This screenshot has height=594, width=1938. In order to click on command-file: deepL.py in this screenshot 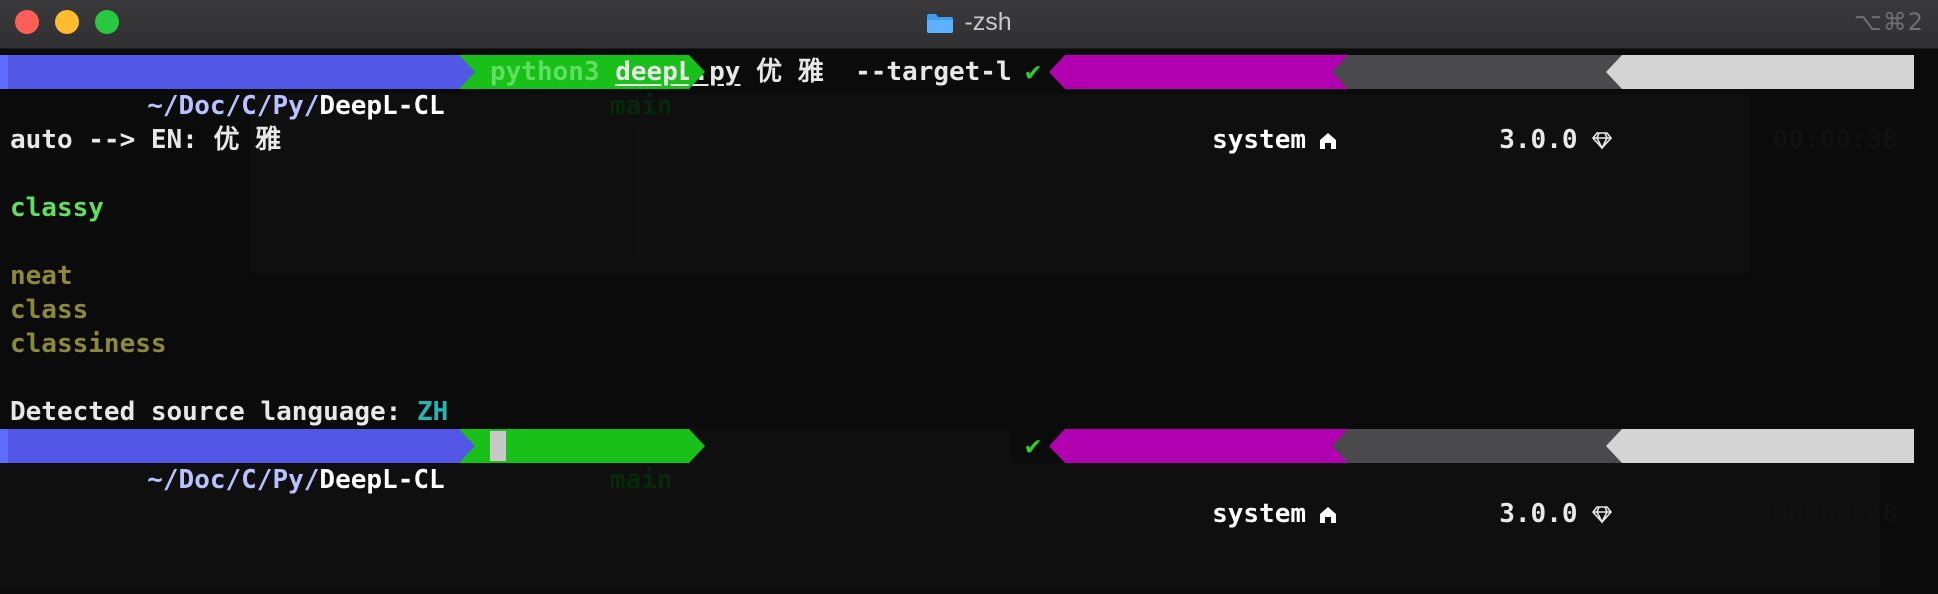, I will do `click(677, 72)`.